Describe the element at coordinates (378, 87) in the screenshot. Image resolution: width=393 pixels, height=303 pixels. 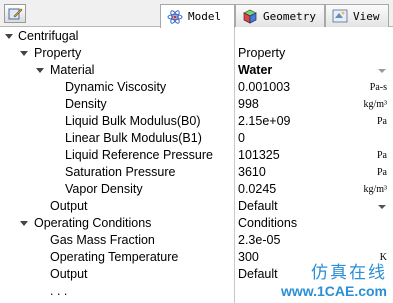
I see `row-unit: Pa-s` at that location.